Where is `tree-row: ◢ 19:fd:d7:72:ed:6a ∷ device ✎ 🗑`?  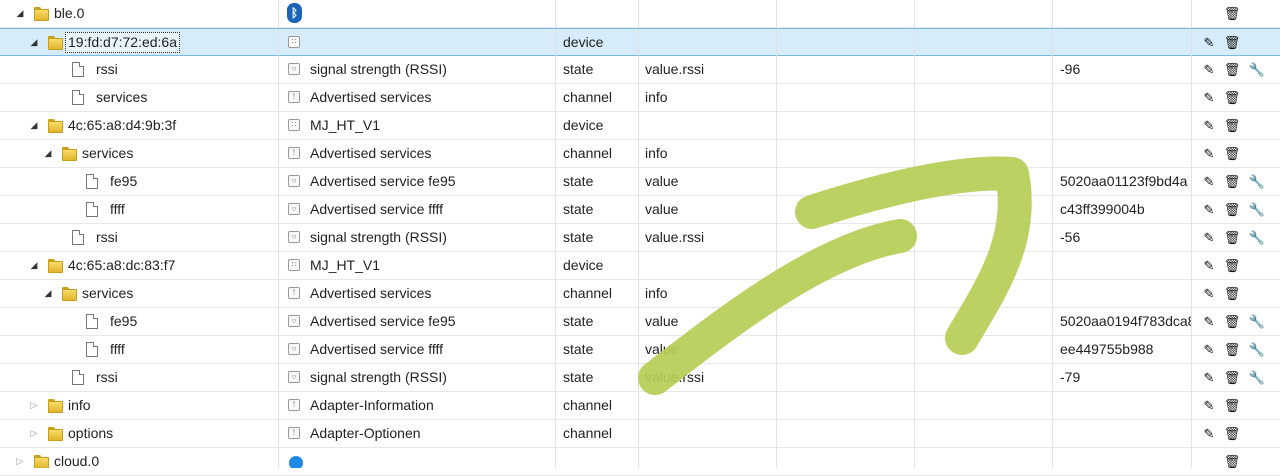 tree-row: ◢ 19:fd:d7:72:ed:6a ∷ device ✎ 🗑 is located at coordinates (640, 42).